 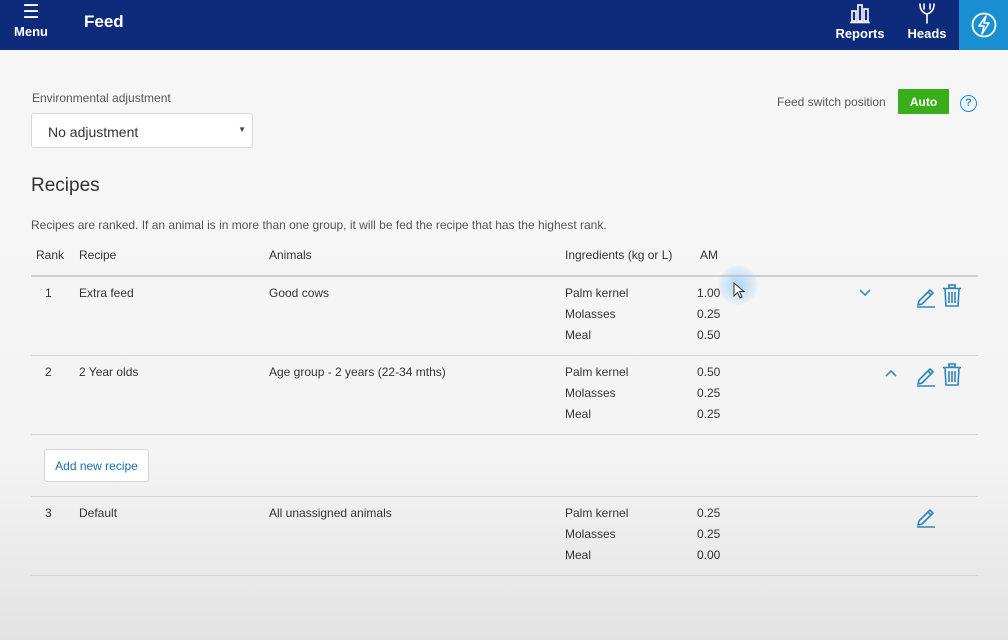 I want to click on column-header-rank: Rank, so click(x=50, y=255).